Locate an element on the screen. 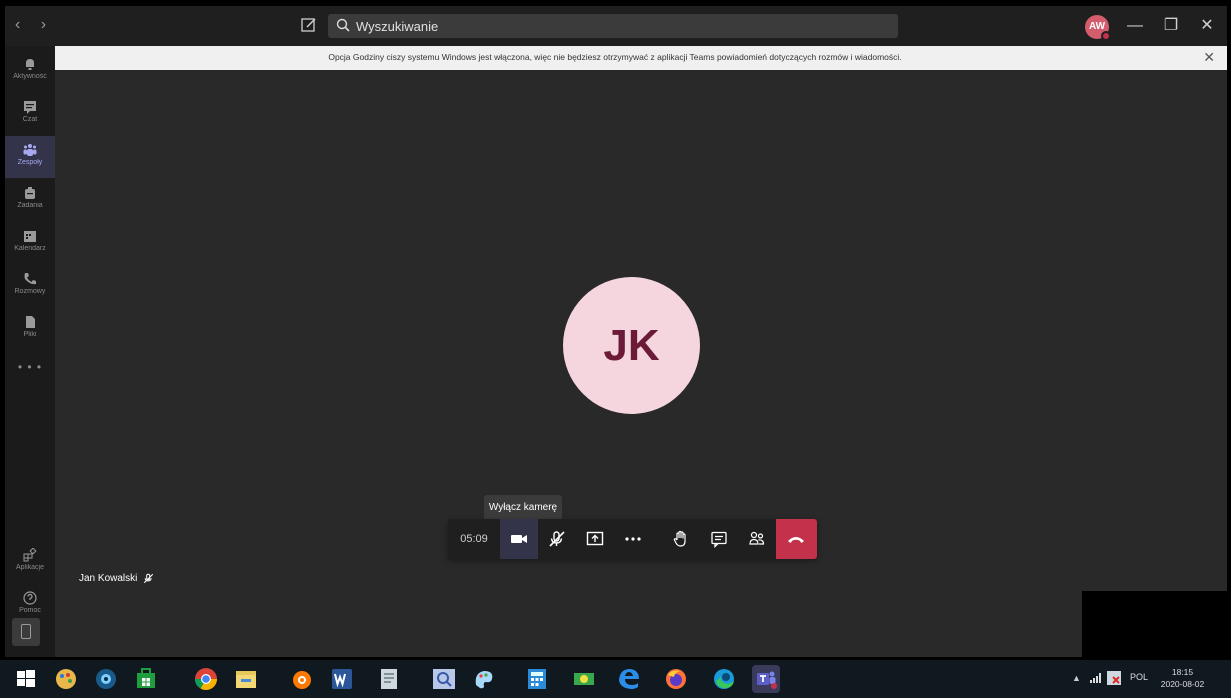 The height and width of the screenshot is (698, 1231). conversation-icon is located at coordinates (719, 539).